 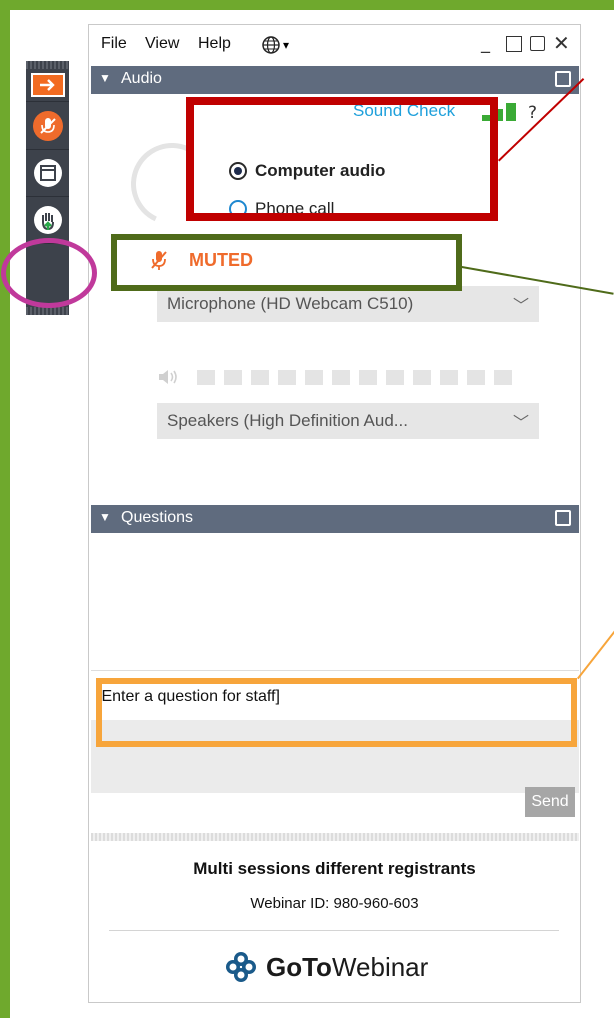 What do you see at coordinates (299, 966) in the screenshot?
I see `brand-bold: GoTo` at bounding box center [299, 966].